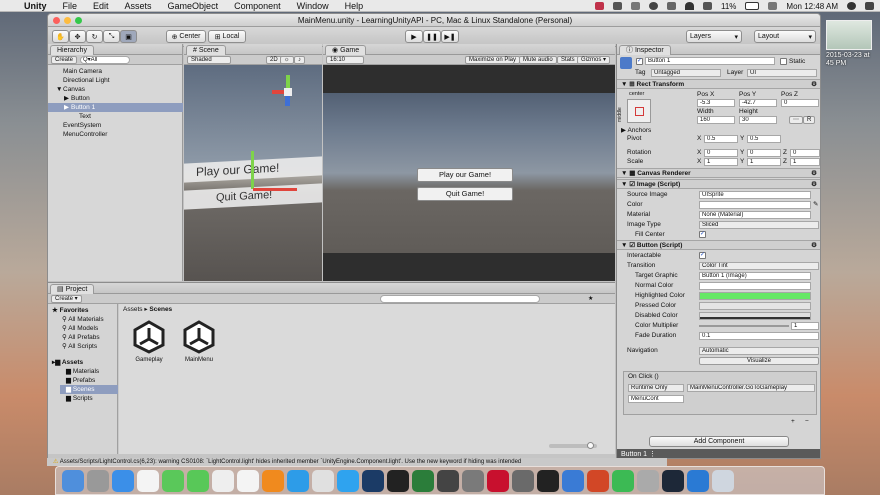 Image resolution: width=880 pixels, height=495 pixels. What do you see at coordinates (849, 35) in the screenshot?
I see `desktop-screenshot-thumbnail` at bounding box center [849, 35].